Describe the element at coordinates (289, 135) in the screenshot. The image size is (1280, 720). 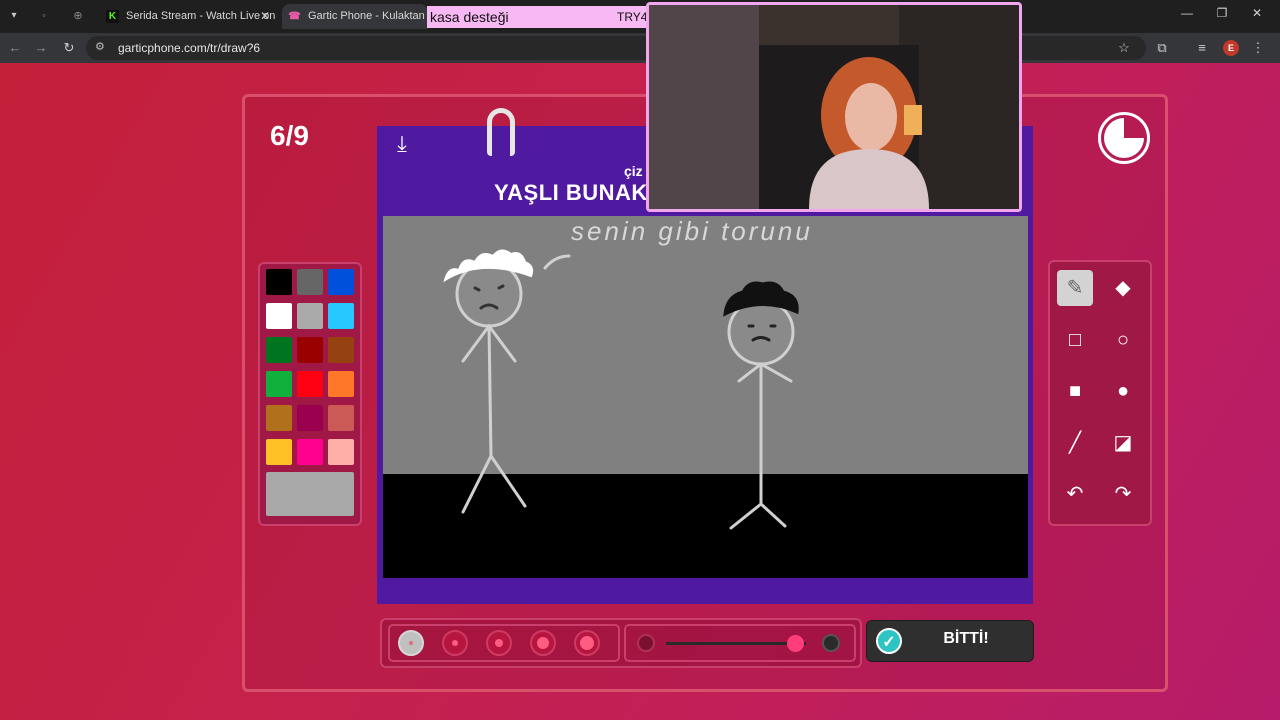
I see `round-counter: 6/9` at that location.